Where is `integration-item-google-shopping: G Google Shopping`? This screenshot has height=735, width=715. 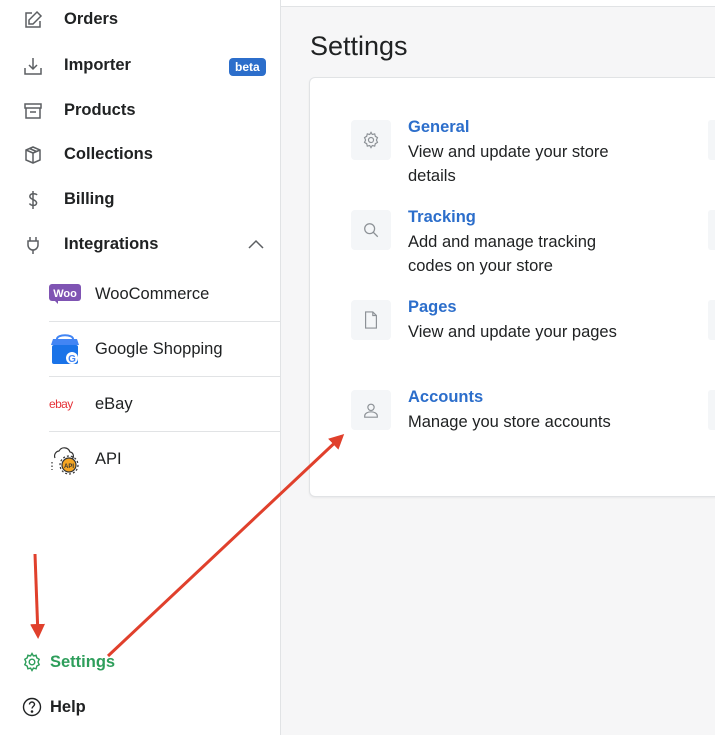 integration-item-google-shopping: G Google Shopping is located at coordinates (164, 349).